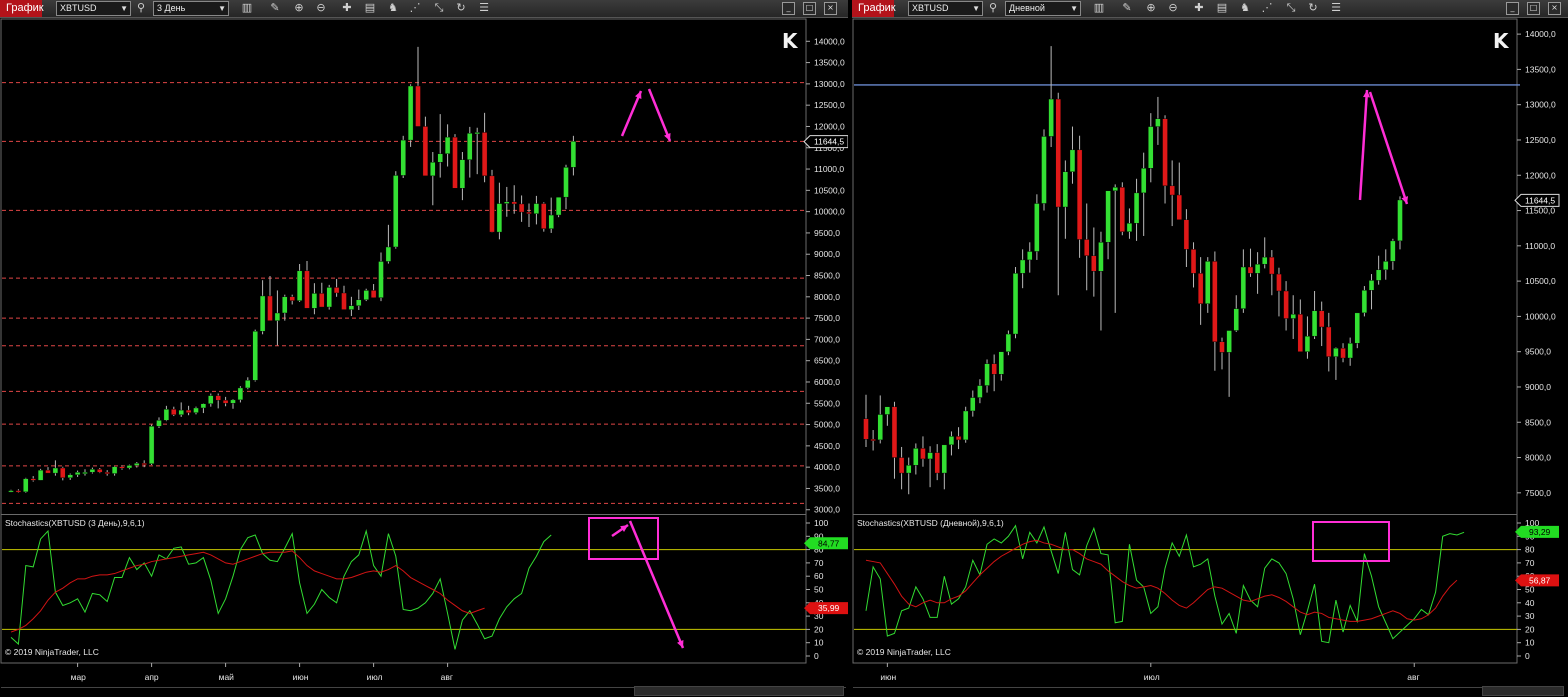 This screenshot has width=1568, height=697. I want to click on arrow-head, so click(1367, 94).